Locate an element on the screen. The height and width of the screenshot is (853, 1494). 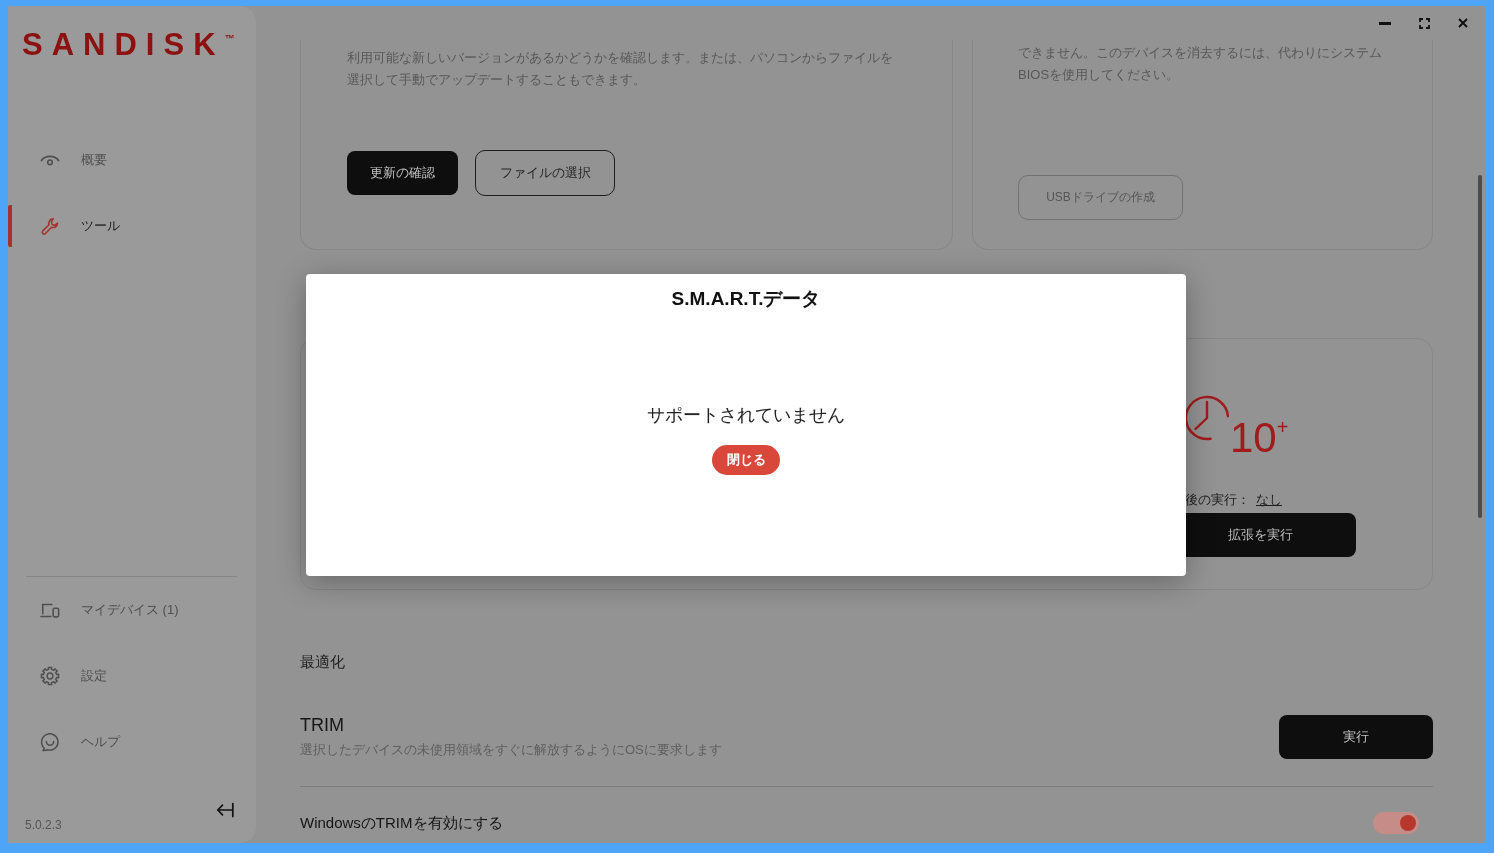
settings-icon is located at coordinates (50, 676).